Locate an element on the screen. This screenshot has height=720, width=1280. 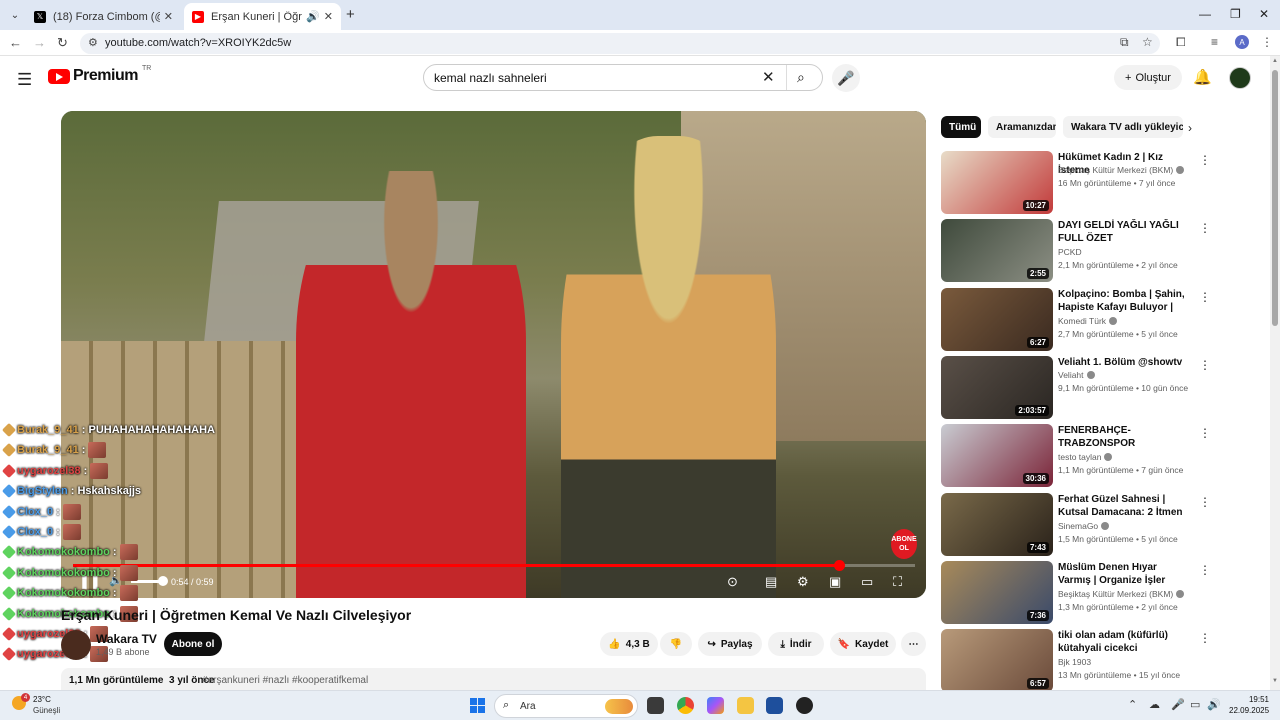
video-thumbnail: 6:57 is located at coordinates (997, 661).